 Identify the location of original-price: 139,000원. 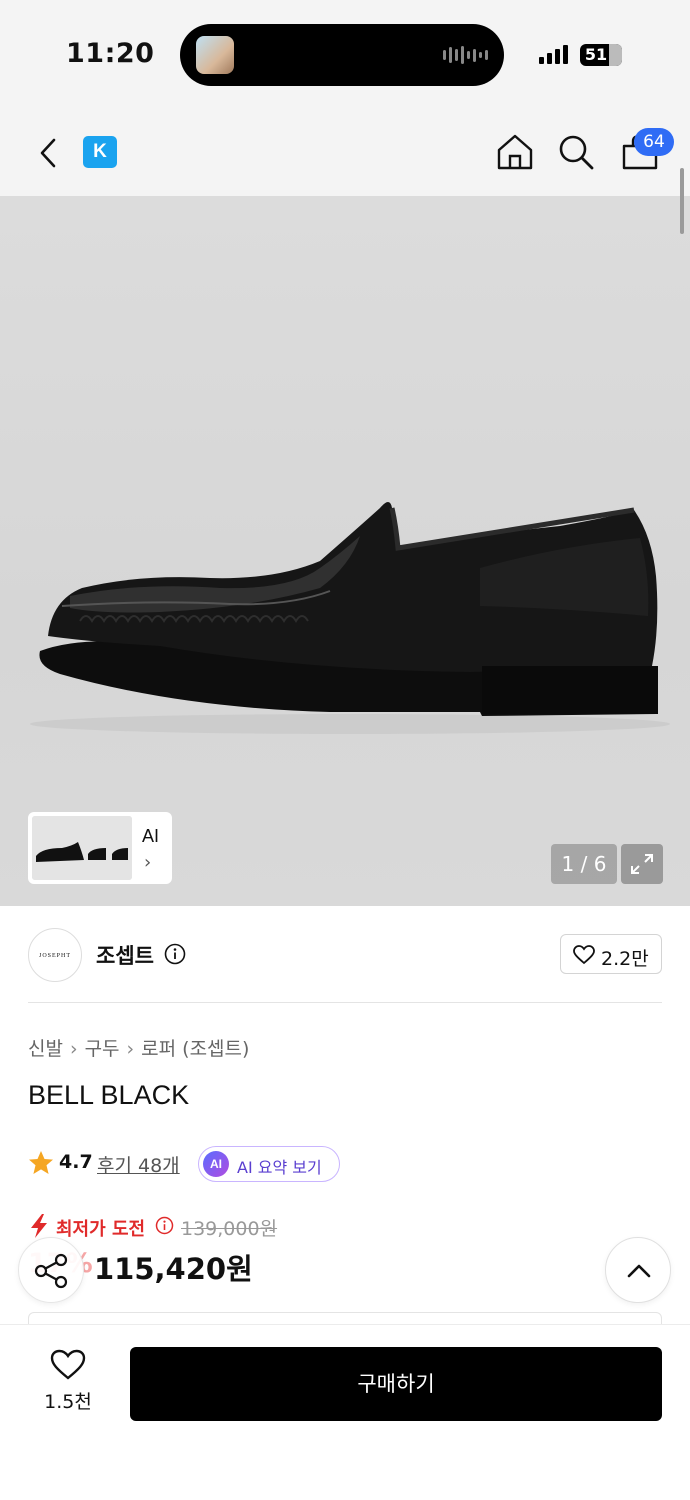
(229, 1229).